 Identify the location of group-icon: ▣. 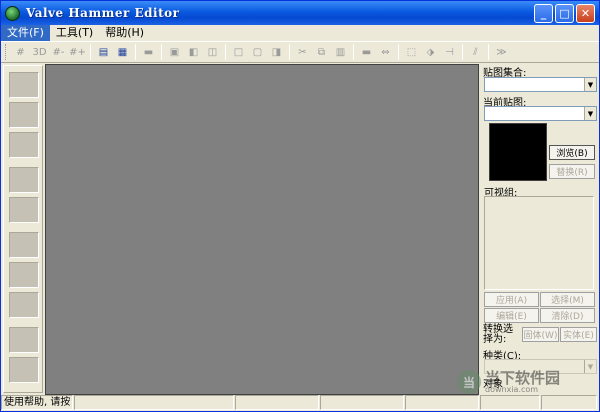
(174, 52).